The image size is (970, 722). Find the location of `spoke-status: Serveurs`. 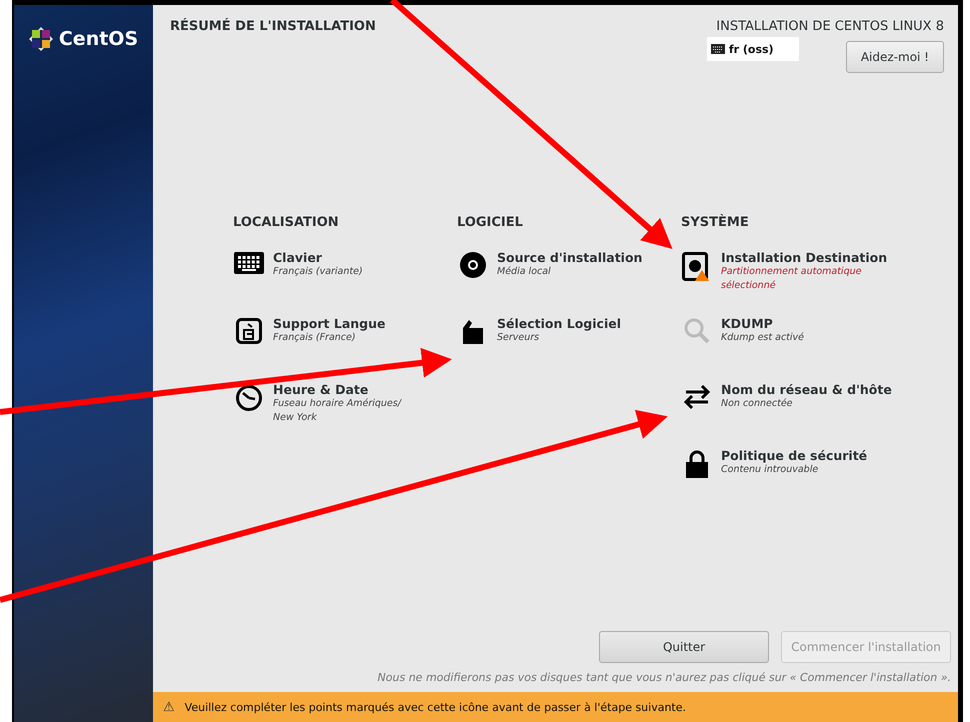

spoke-status: Serveurs is located at coordinates (518, 338).